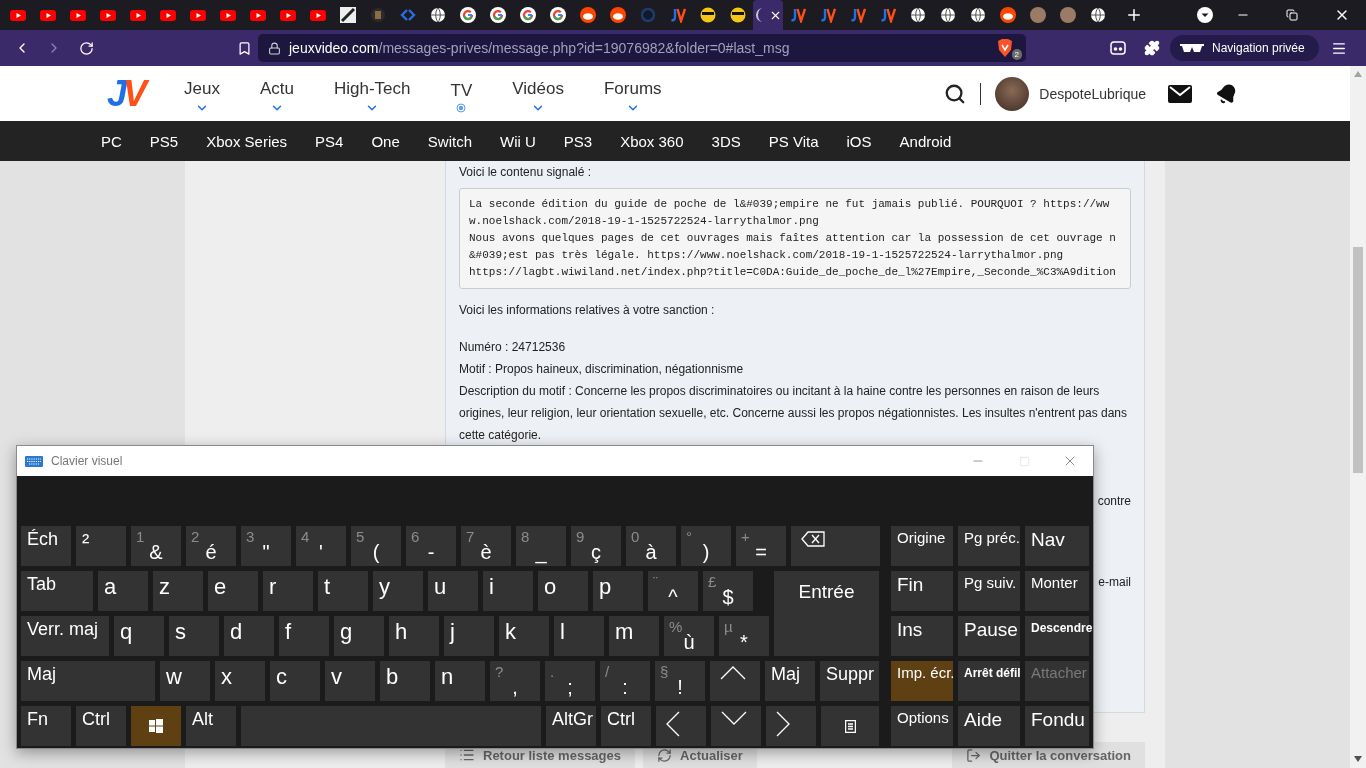 Image resolution: width=1366 pixels, height=768 pixels. What do you see at coordinates (376, 546) in the screenshot?
I see `keyboard-key: 5 (` at bounding box center [376, 546].